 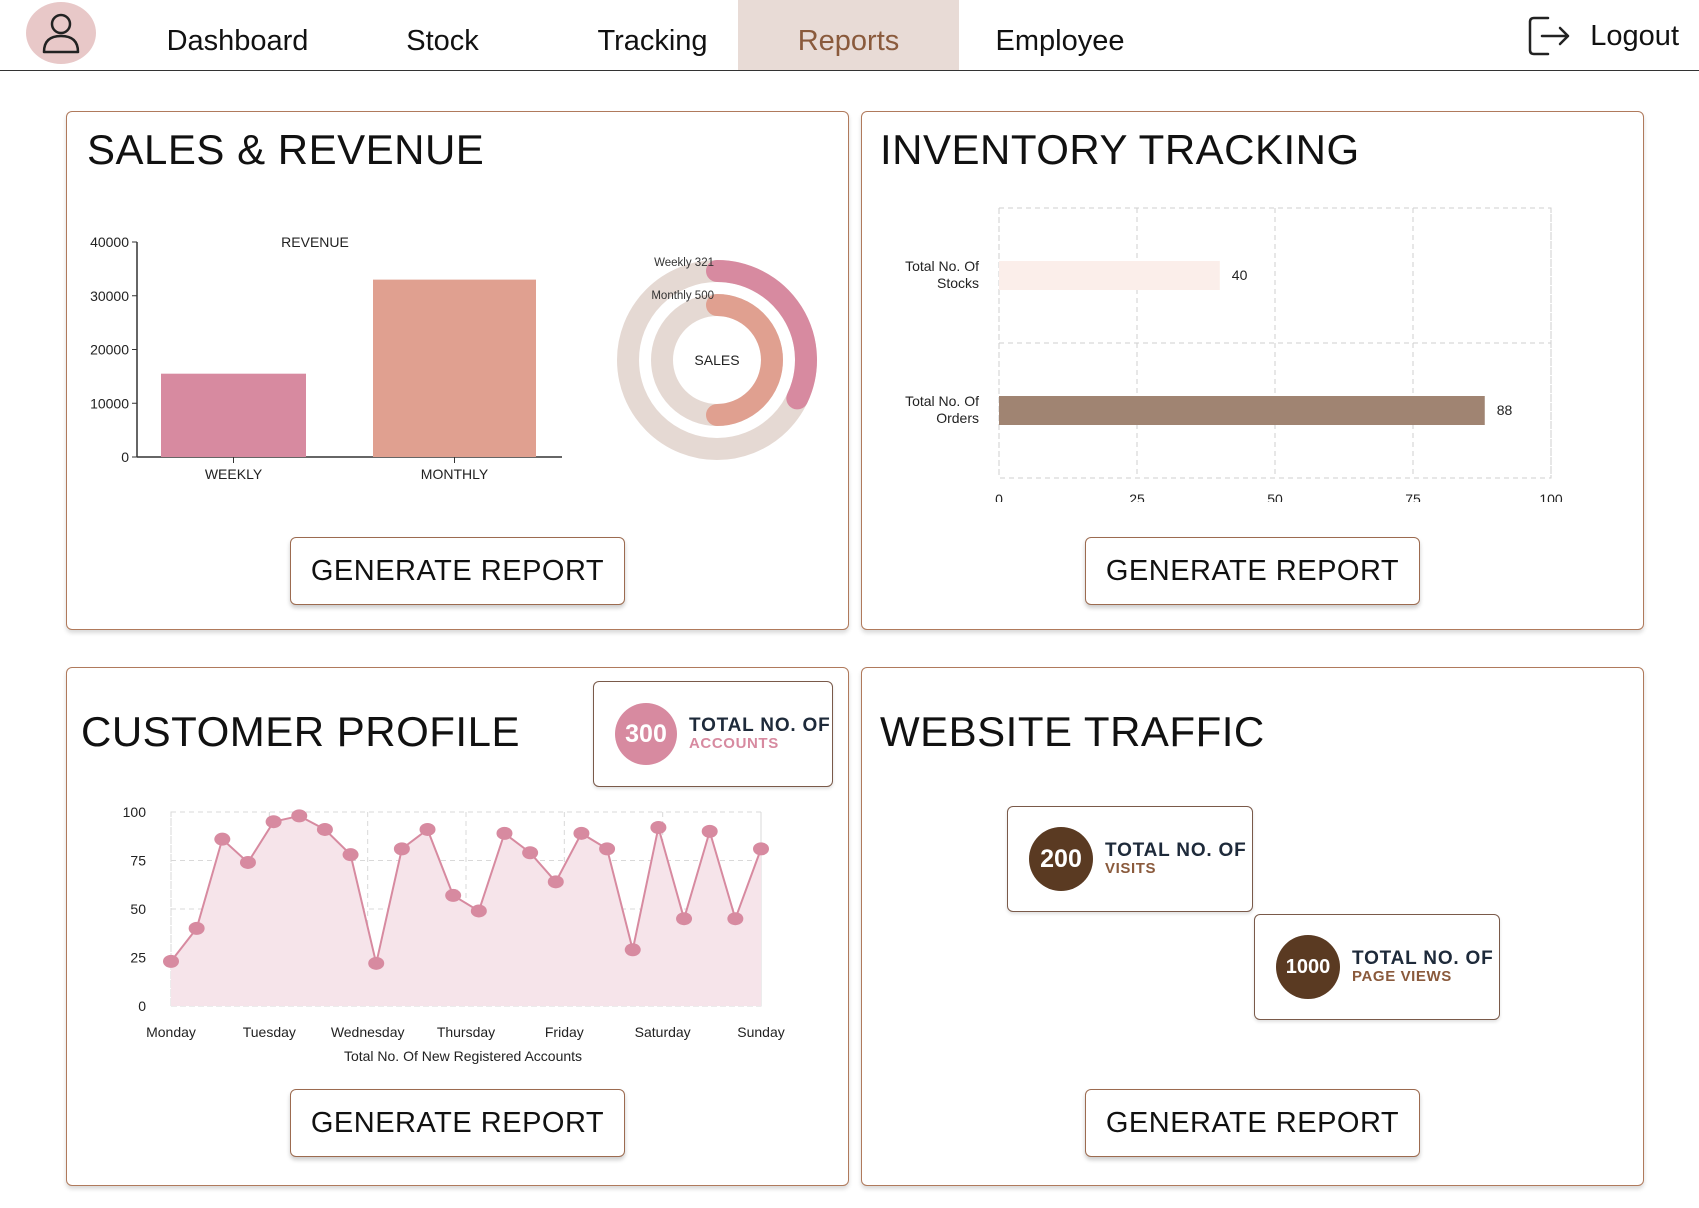 I want to click on nav-item-reports: Reports, so click(x=848, y=35).